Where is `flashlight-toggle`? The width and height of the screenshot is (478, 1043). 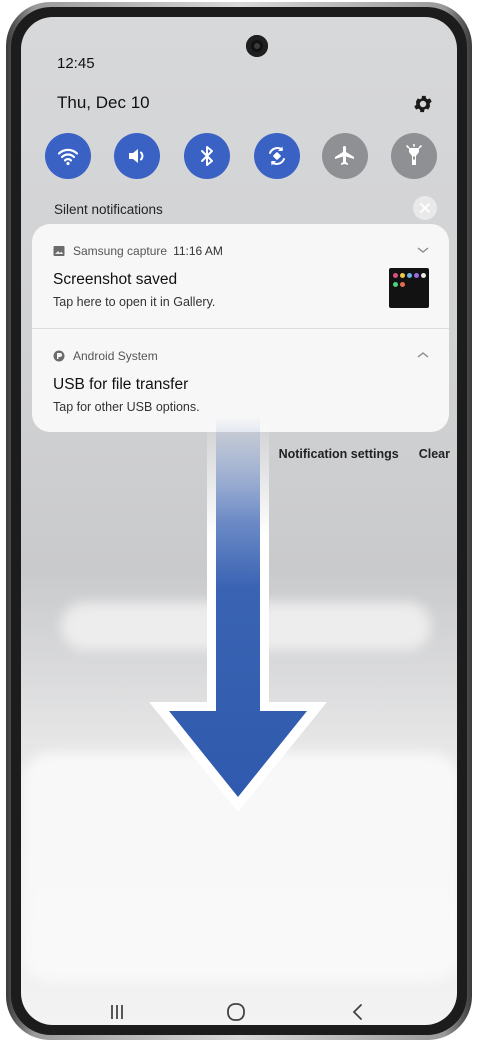 flashlight-toggle is located at coordinates (414, 156).